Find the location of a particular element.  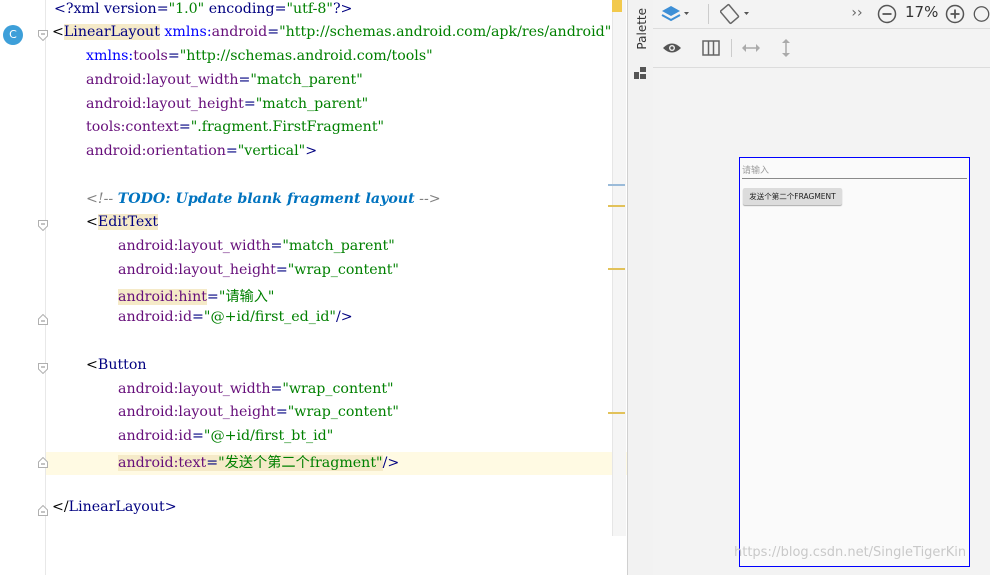

component-tree-icon is located at coordinates (640, 74).